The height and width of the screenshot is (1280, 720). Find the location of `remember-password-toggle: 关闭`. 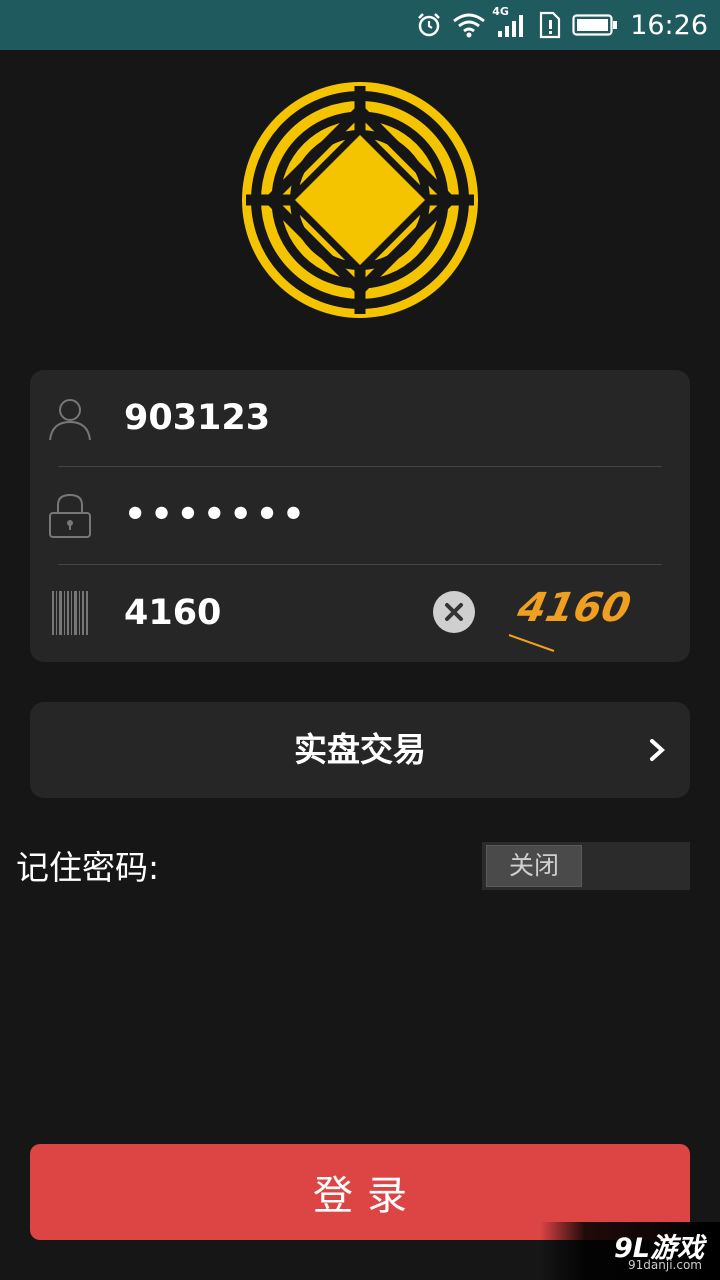

remember-password-toggle: 关闭 is located at coordinates (586, 866).